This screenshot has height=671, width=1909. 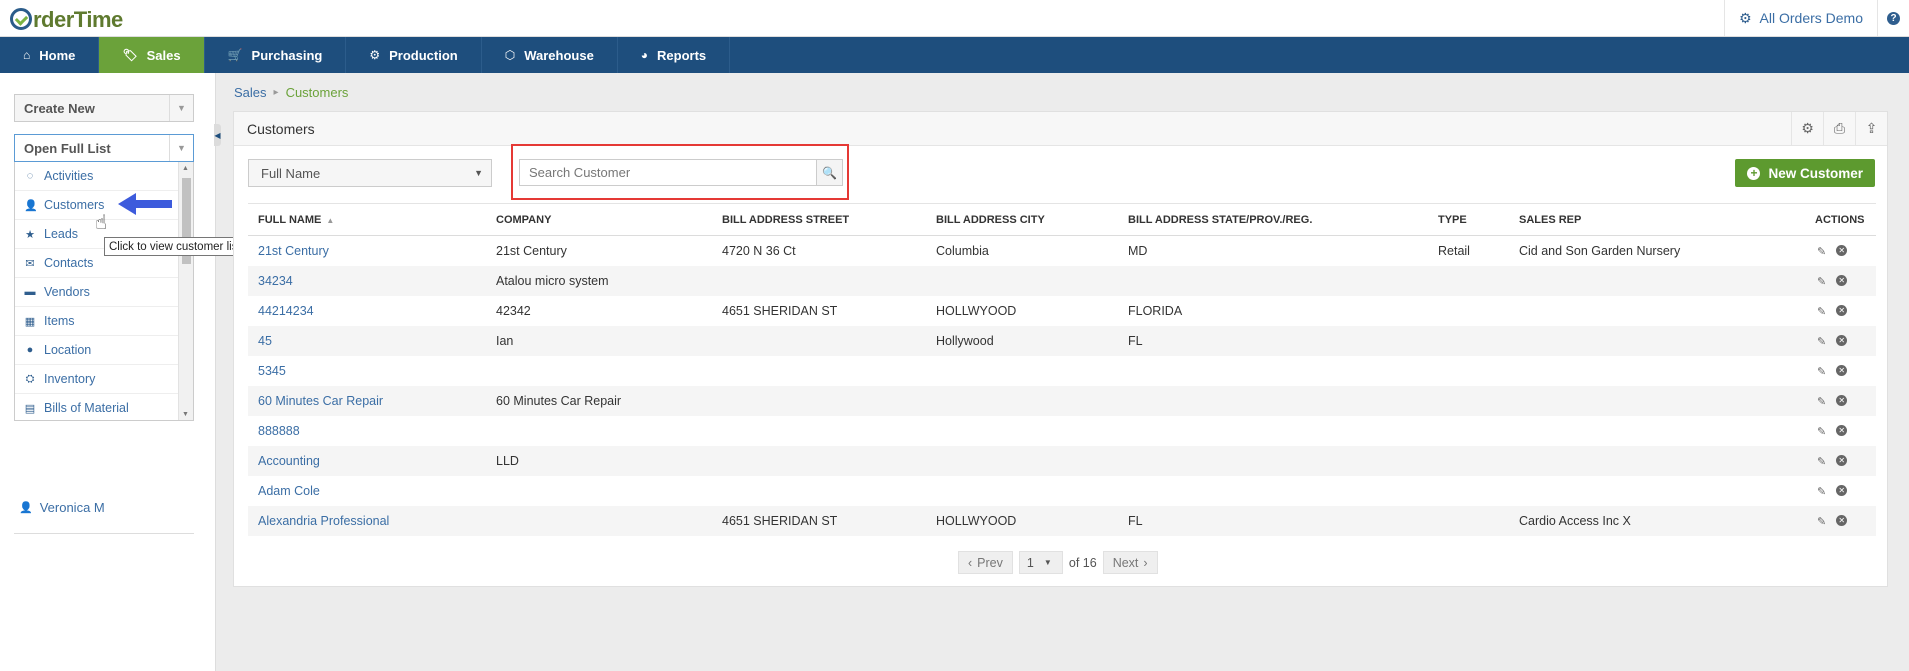 I want to click on sidebar-item-inventory: ⛭ Inventory, so click(x=96, y=379).